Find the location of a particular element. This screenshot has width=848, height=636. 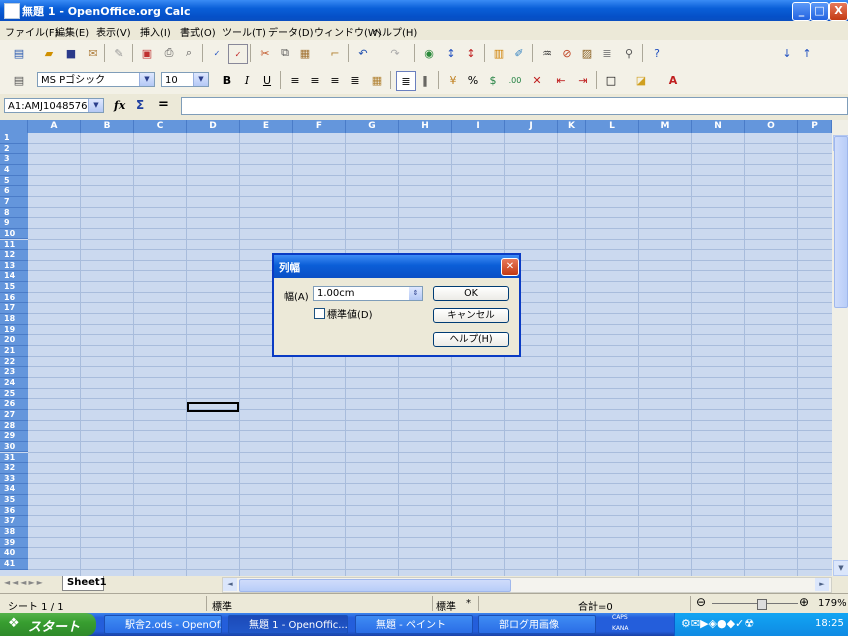

function-equals-icon: = is located at coordinates (163, 104).